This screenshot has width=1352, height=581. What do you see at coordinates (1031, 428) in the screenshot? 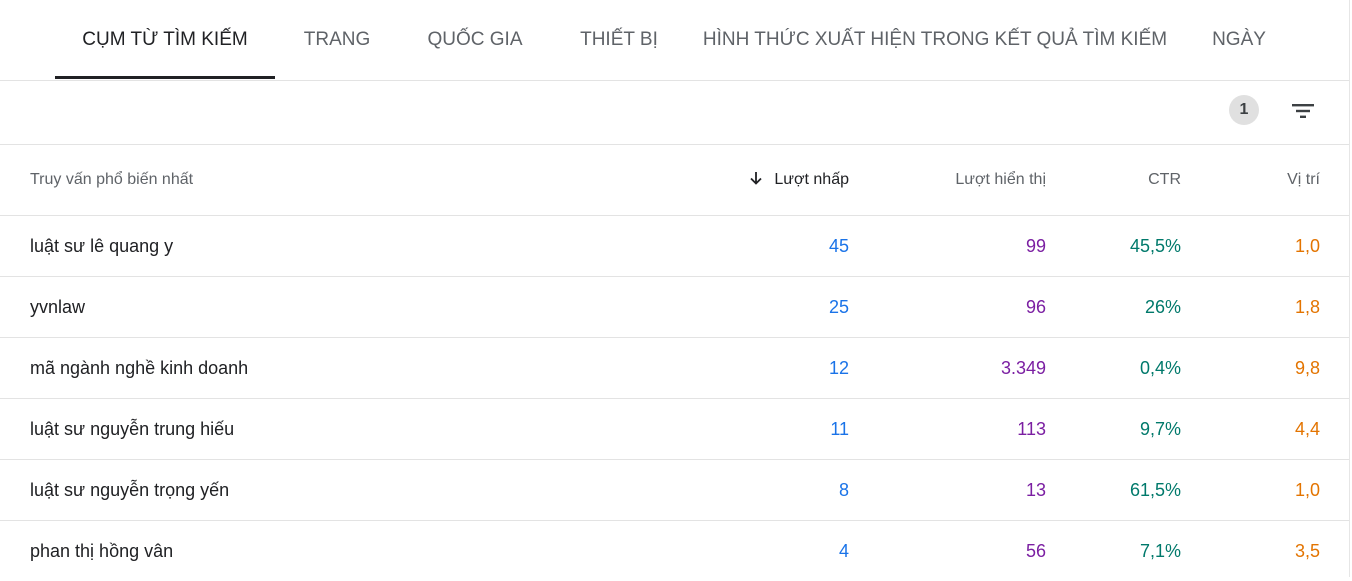
I see `impressions-cell: 113` at bounding box center [1031, 428].